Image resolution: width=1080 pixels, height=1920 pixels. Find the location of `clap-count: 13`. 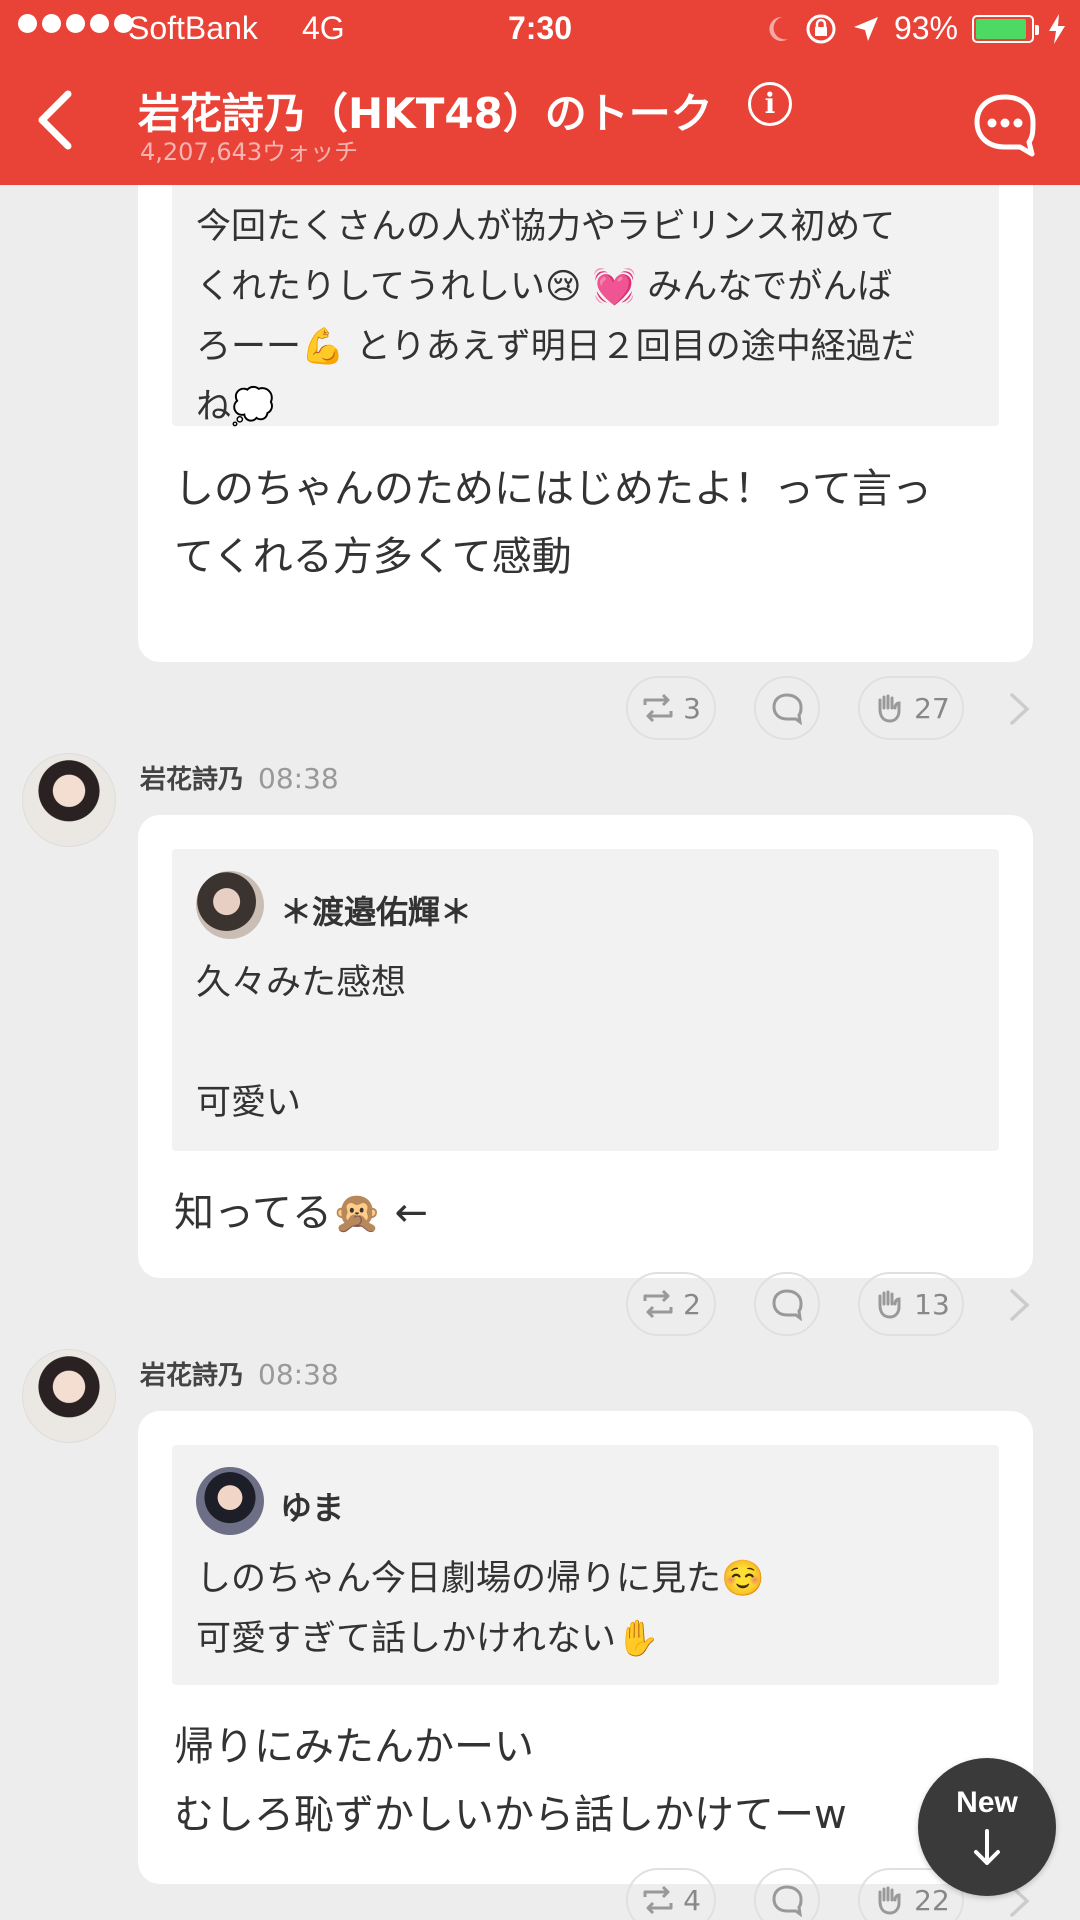

clap-count: 13 is located at coordinates (932, 1304).